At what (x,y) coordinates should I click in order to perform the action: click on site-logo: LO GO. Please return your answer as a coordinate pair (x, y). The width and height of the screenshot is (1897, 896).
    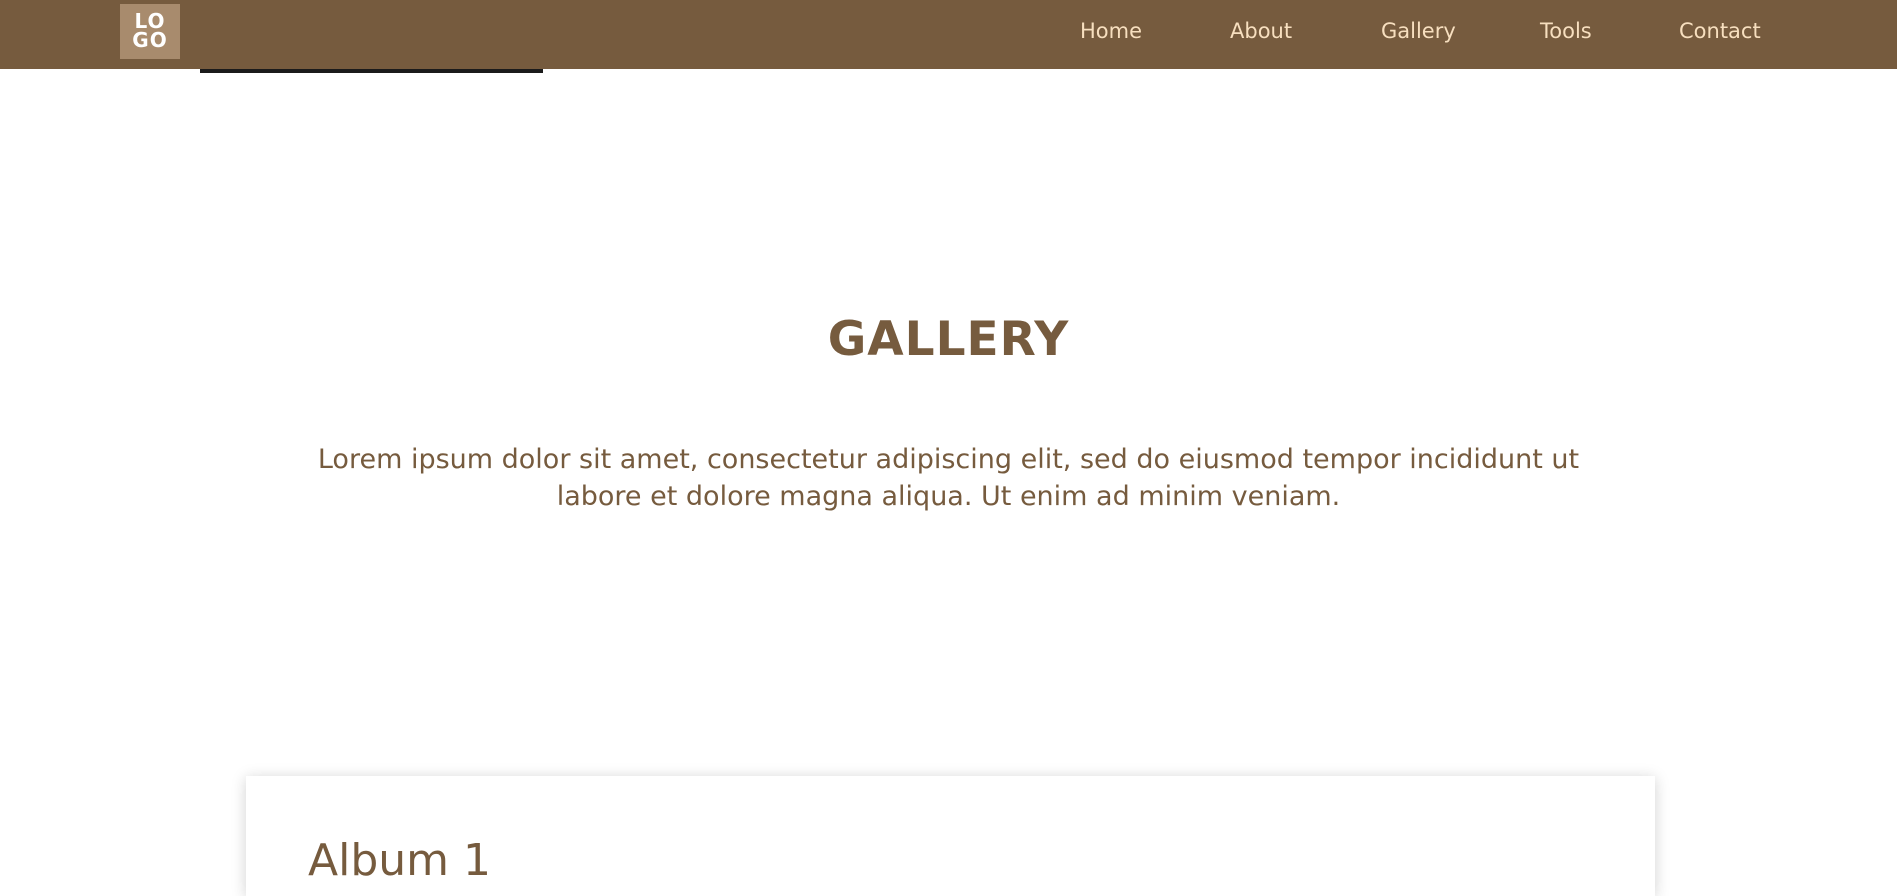
    Looking at the image, I should click on (150, 31).